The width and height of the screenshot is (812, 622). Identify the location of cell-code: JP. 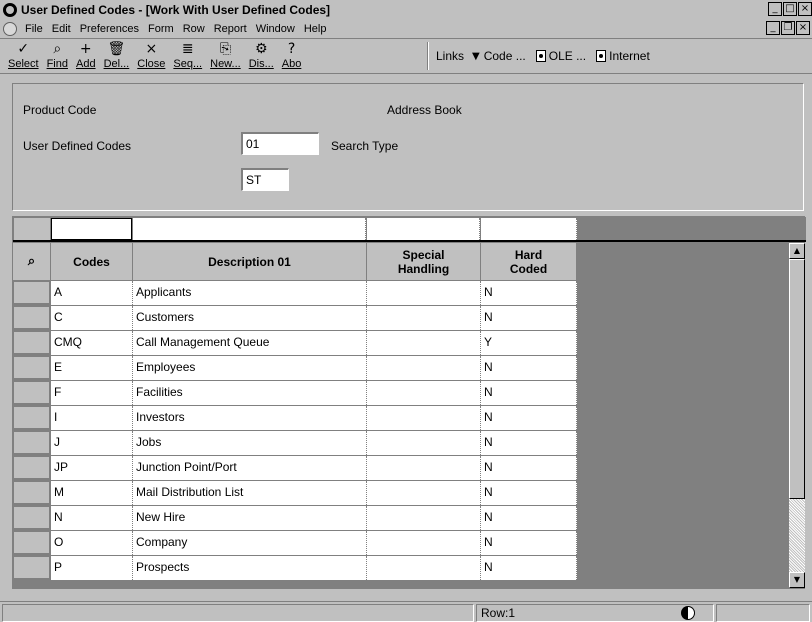
(92, 468).